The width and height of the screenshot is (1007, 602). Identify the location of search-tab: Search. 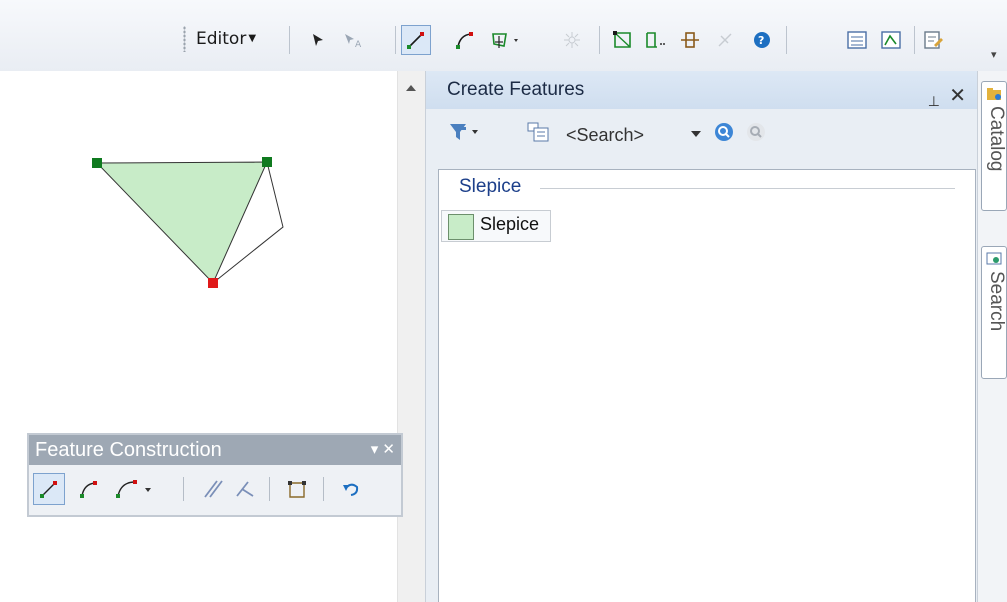
(994, 312).